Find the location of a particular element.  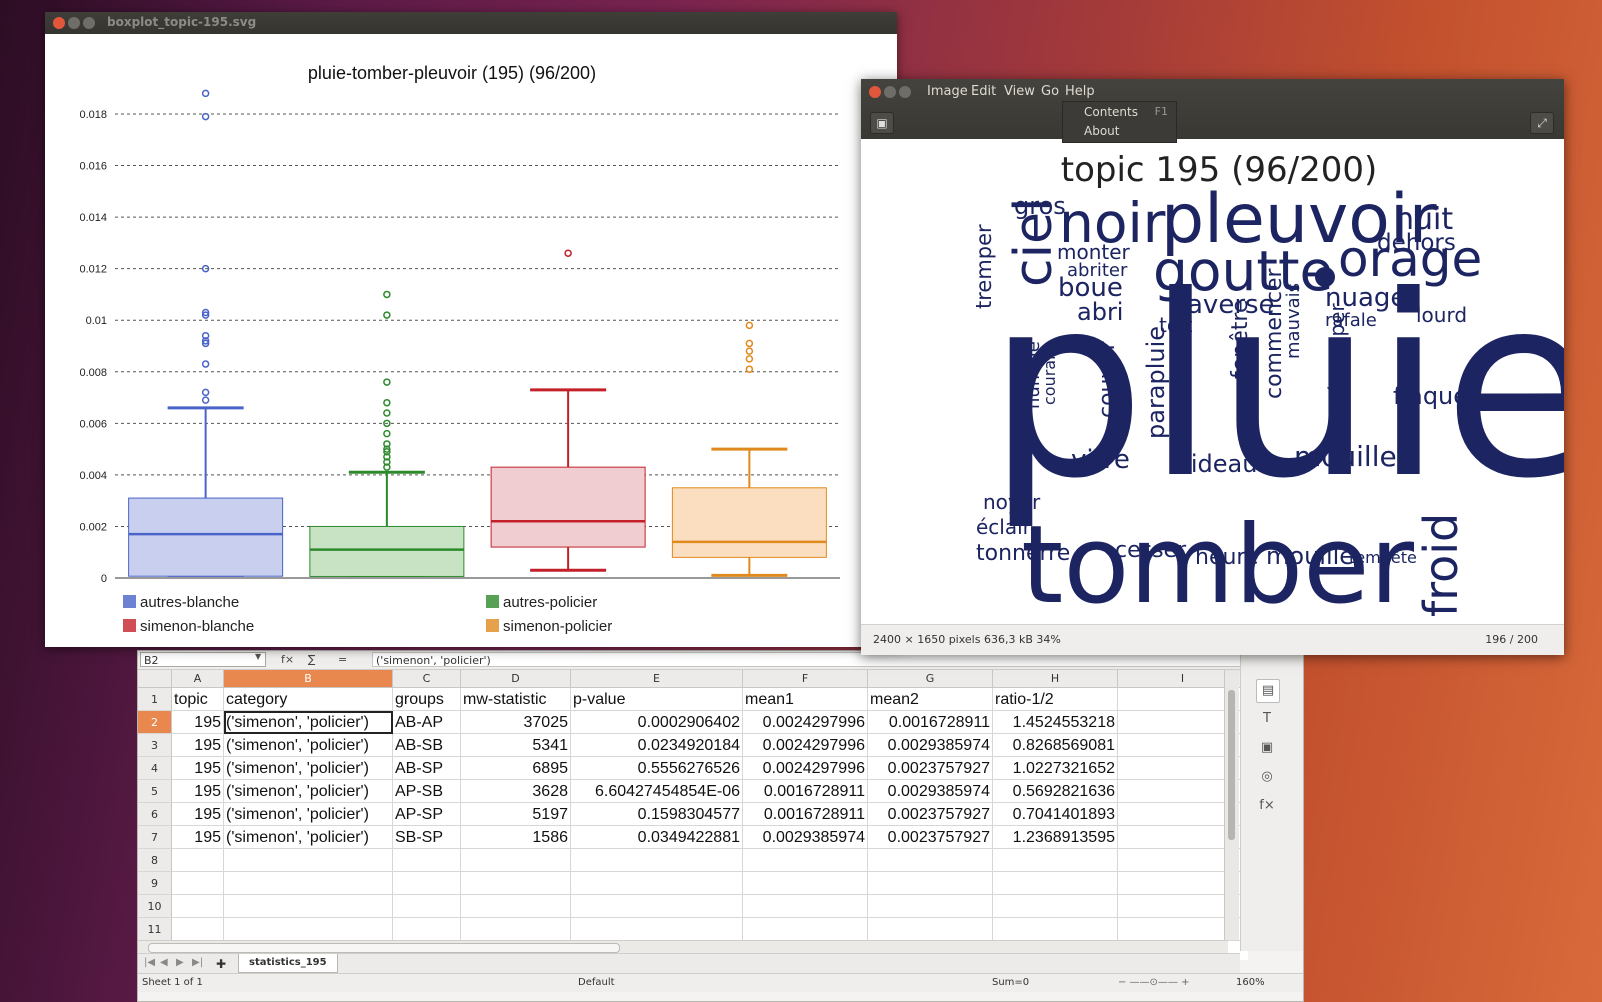

row-header: 1 is located at coordinates (155, 699).